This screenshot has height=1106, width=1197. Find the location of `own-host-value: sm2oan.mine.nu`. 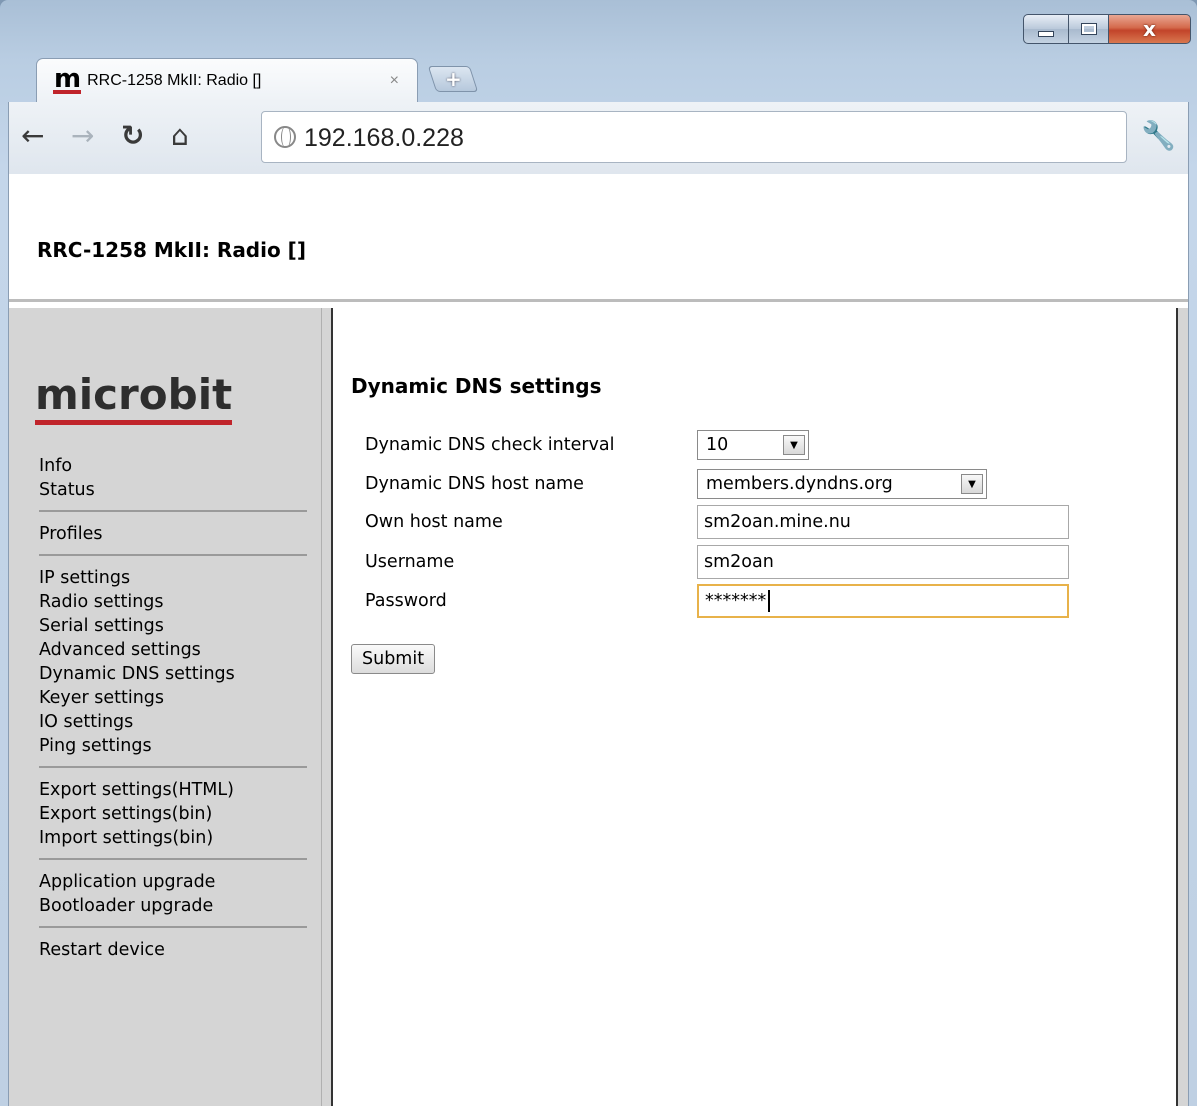

own-host-value: sm2oan.mine.nu is located at coordinates (777, 522).